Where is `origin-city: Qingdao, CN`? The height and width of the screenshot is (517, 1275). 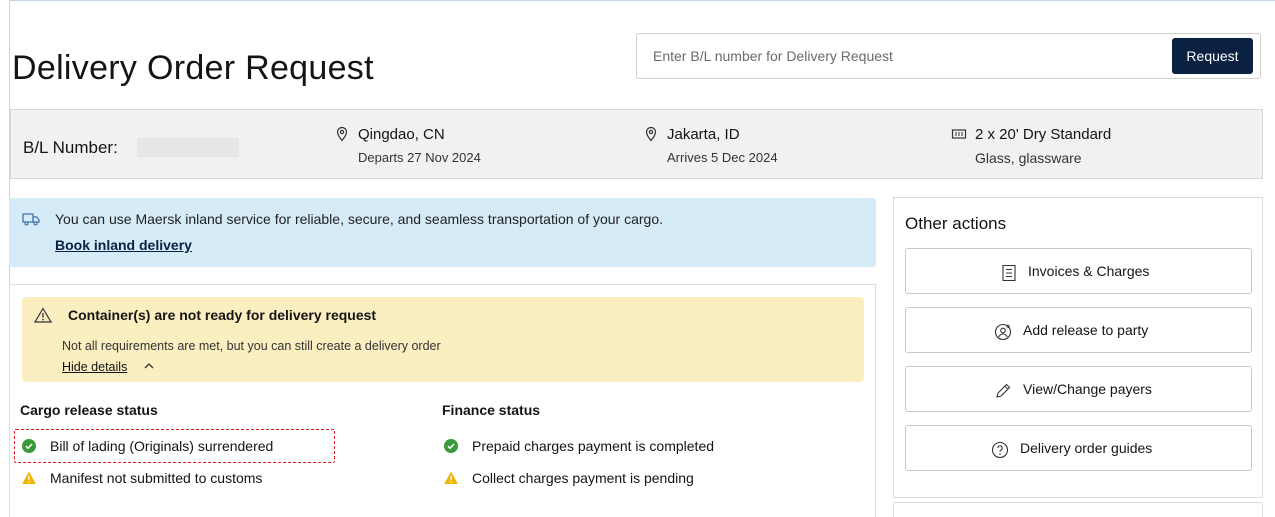 origin-city: Qingdao, CN is located at coordinates (401, 134).